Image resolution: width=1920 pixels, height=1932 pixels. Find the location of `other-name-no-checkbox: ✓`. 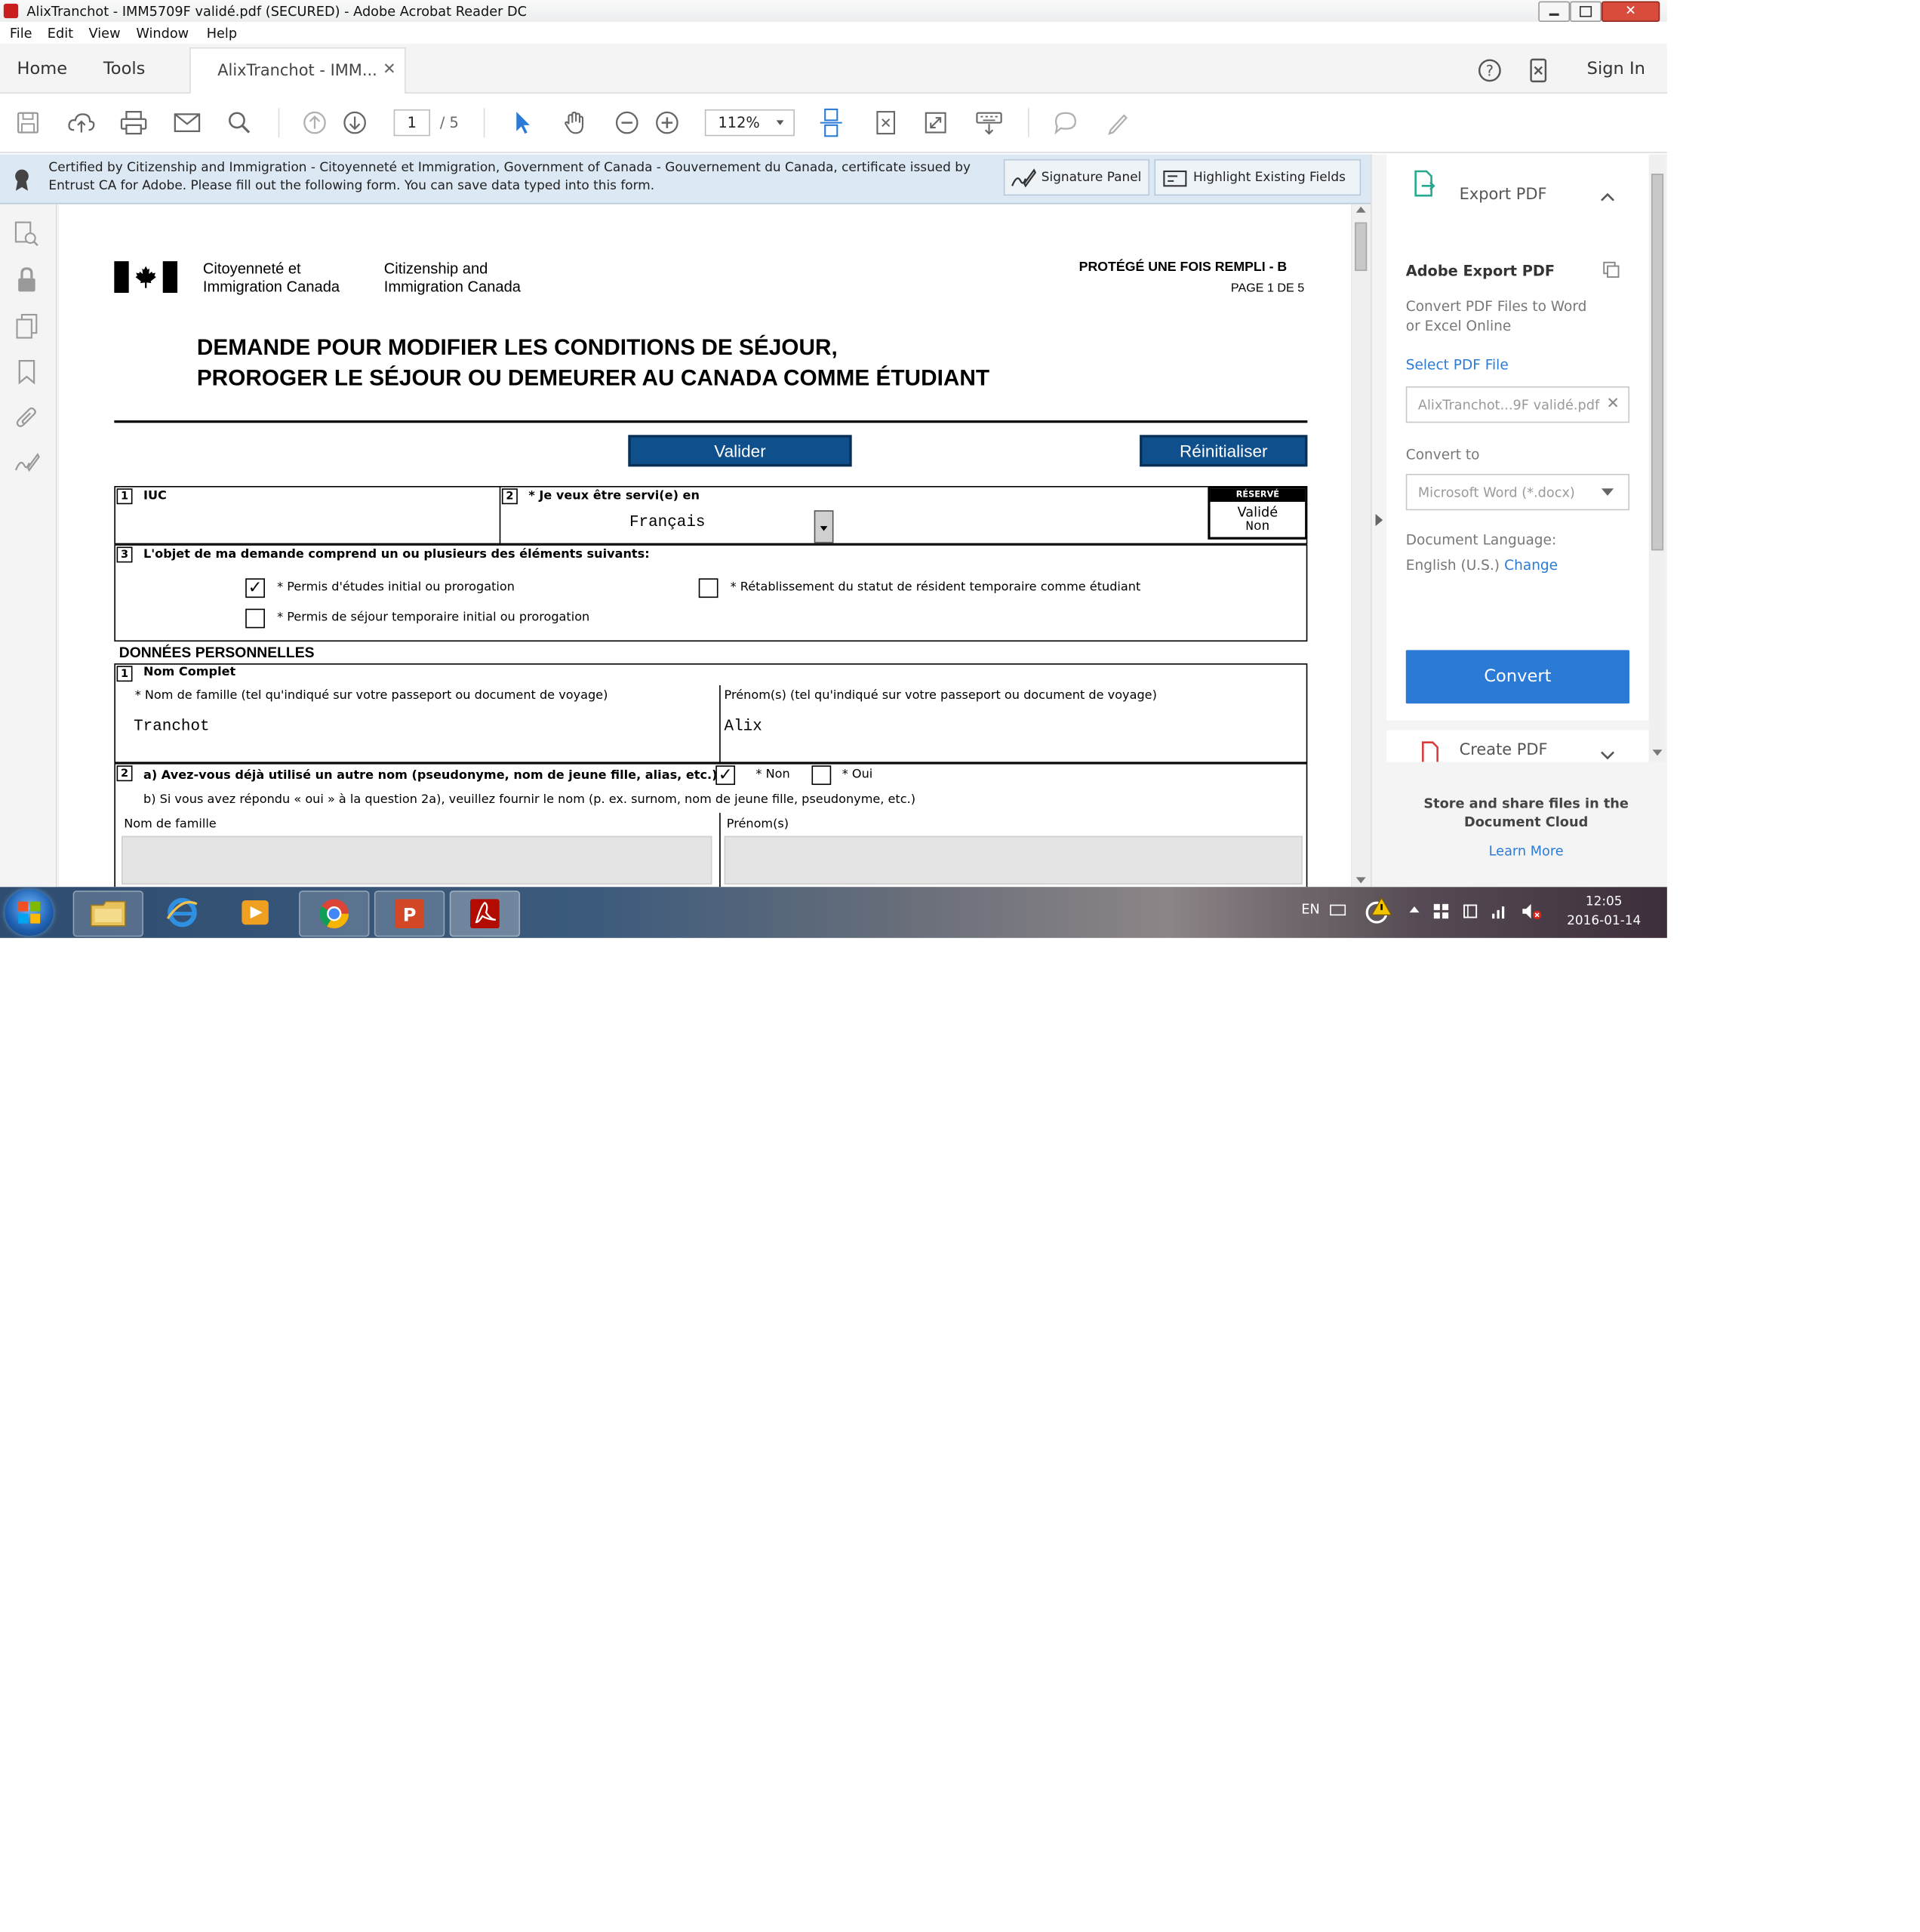

other-name-no-checkbox: ✓ is located at coordinates (726, 775).